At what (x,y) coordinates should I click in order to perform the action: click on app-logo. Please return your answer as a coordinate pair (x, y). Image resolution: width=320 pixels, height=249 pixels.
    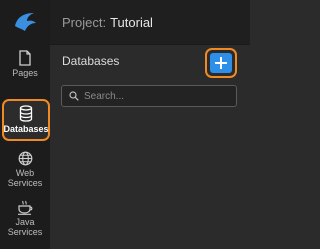
    Looking at the image, I should click on (25, 22).